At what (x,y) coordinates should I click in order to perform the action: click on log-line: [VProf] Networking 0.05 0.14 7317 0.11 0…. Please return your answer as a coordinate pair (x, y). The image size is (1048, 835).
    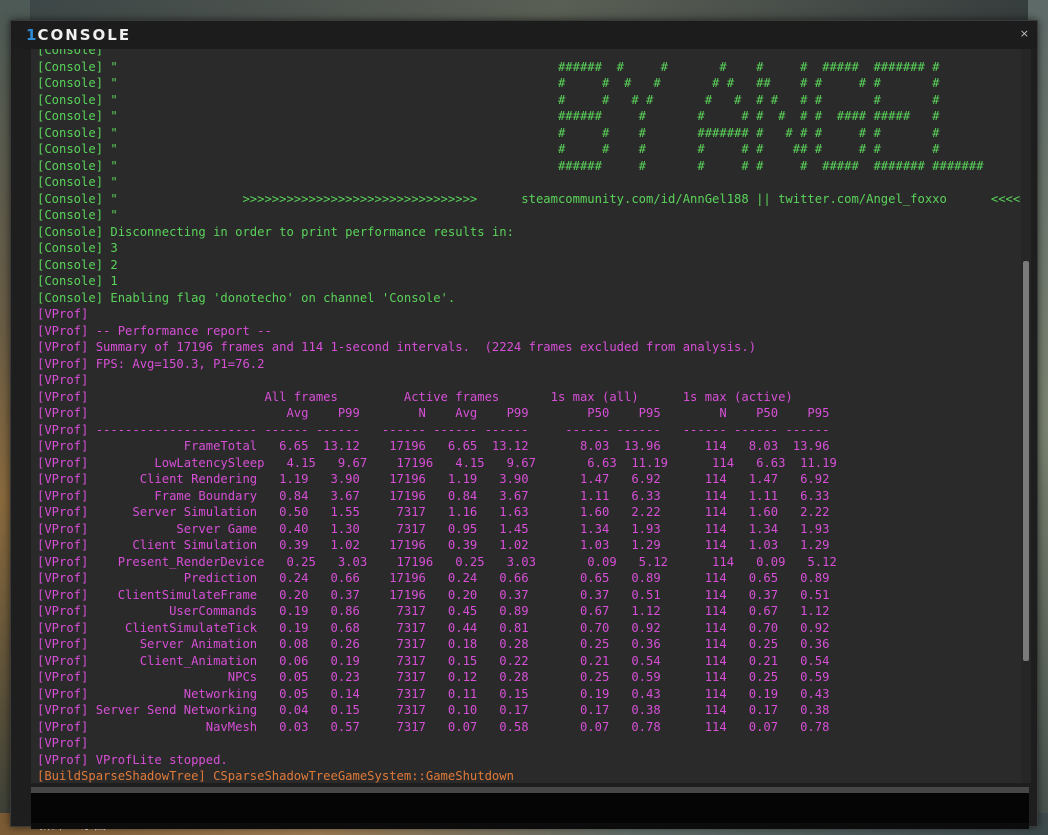
    Looking at the image, I should click on (433, 693).